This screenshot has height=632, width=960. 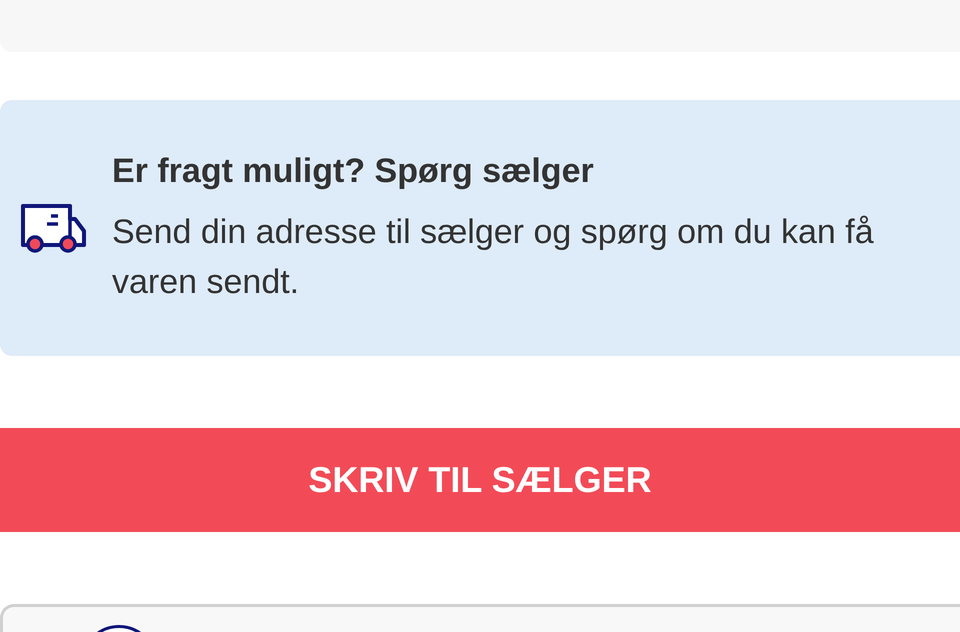 I want to click on notice-title: Er fragt muligt? Spørg sælger, so click(x=353, y=171).